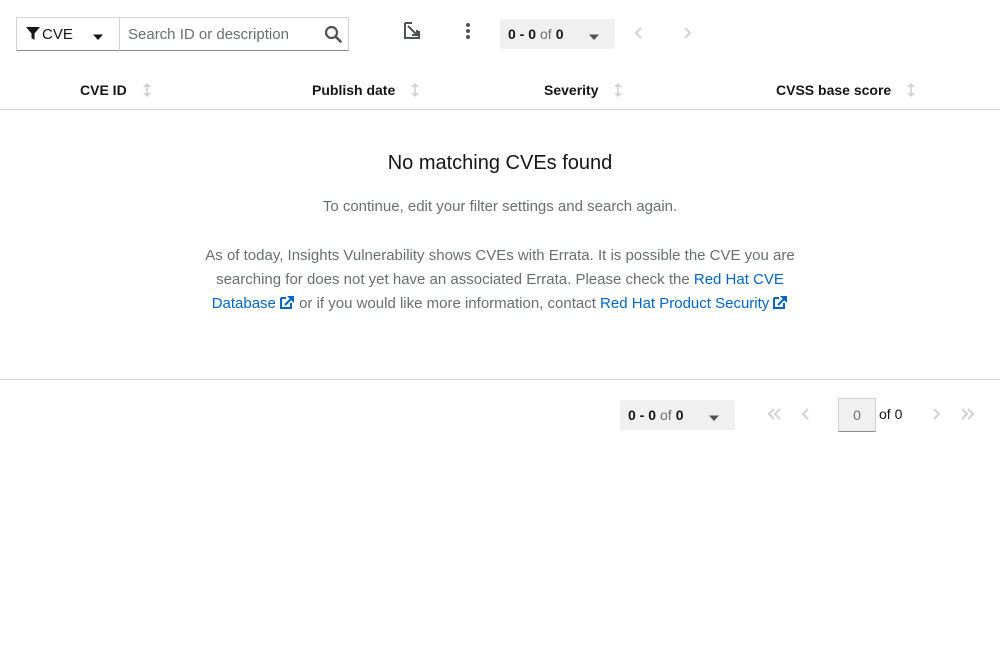  I want to click on column-header-severity: Severity, so click(584, 90).